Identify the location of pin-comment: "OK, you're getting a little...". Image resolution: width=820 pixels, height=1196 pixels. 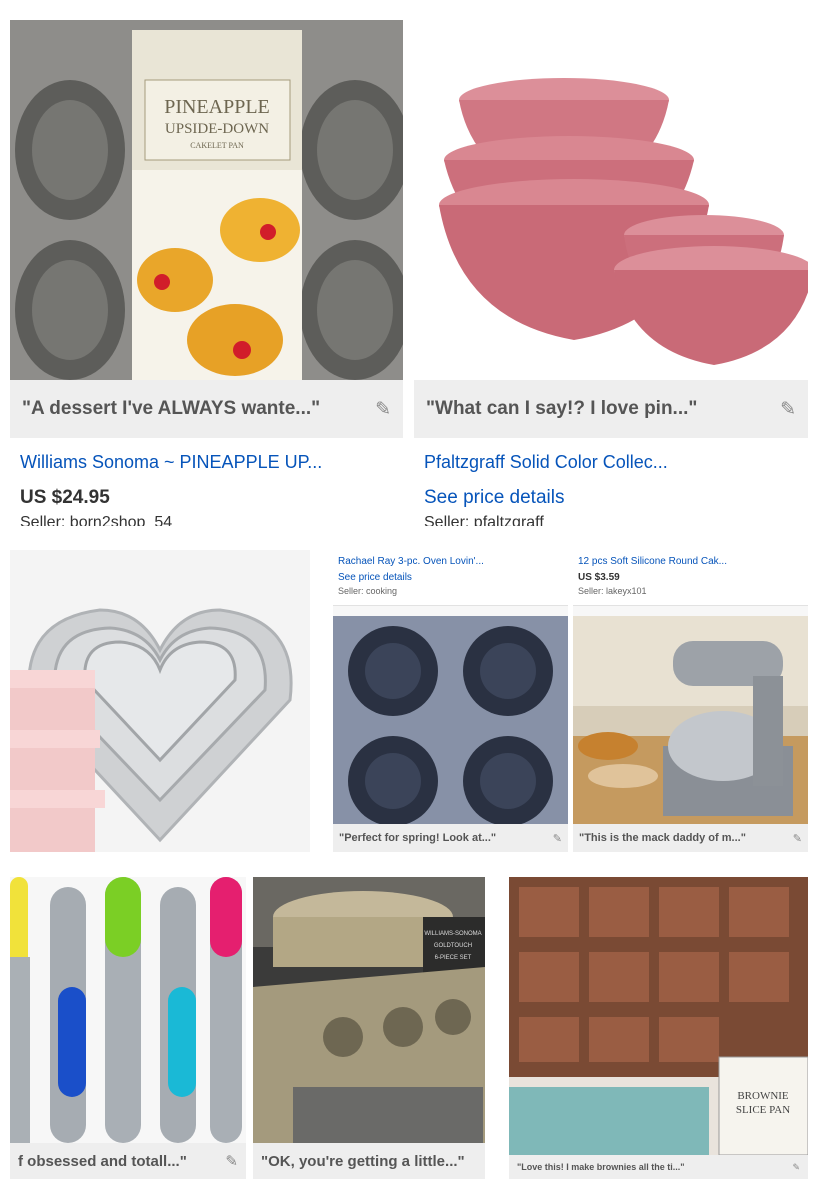
(363, 1161).